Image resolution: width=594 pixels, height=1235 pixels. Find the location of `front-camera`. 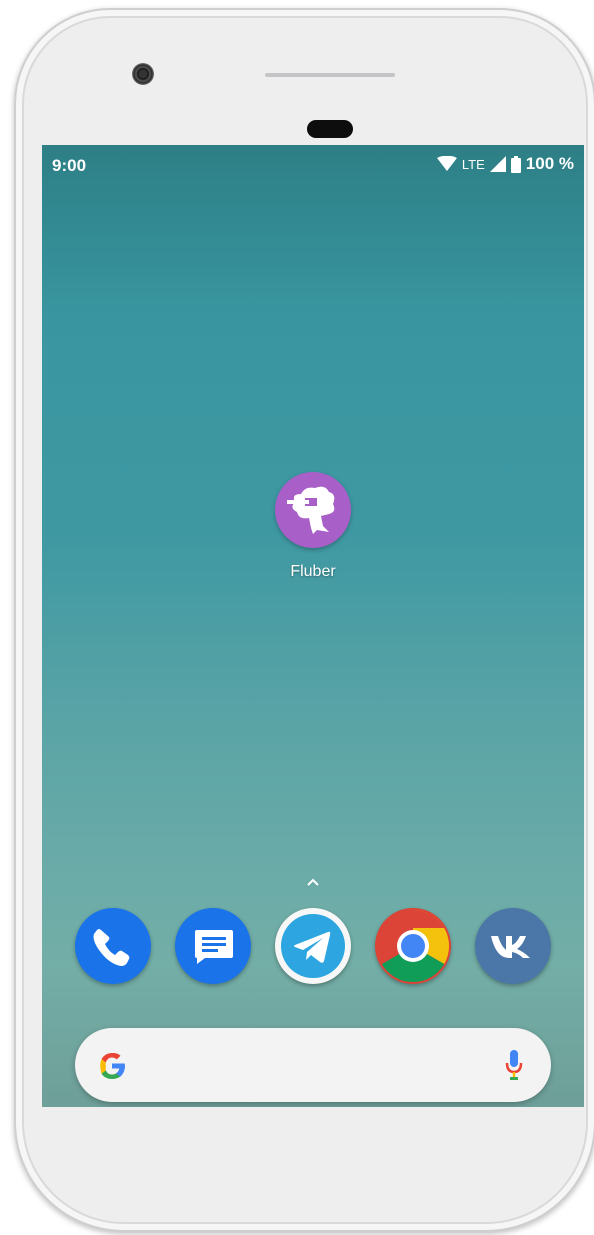

front-camera is located at coordinates (143, 74).